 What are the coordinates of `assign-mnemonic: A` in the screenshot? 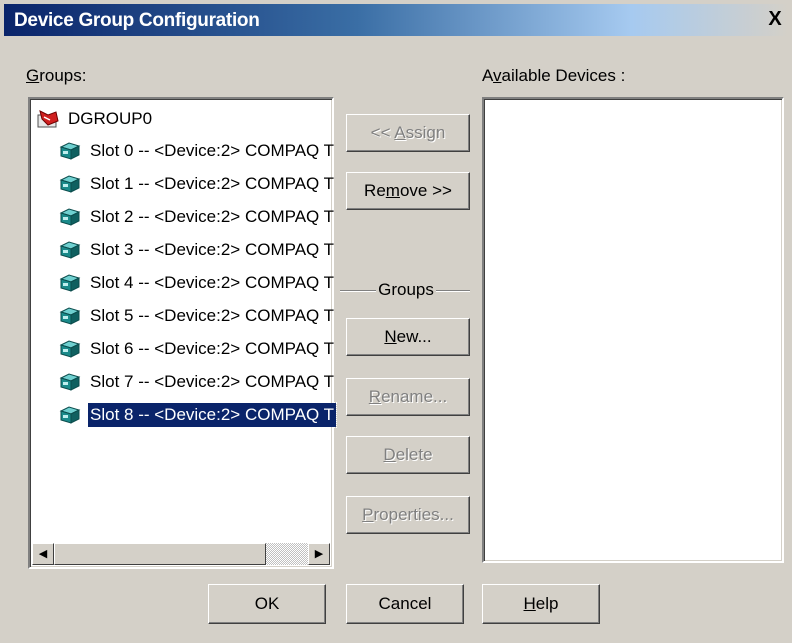 It's located at (400, 132).